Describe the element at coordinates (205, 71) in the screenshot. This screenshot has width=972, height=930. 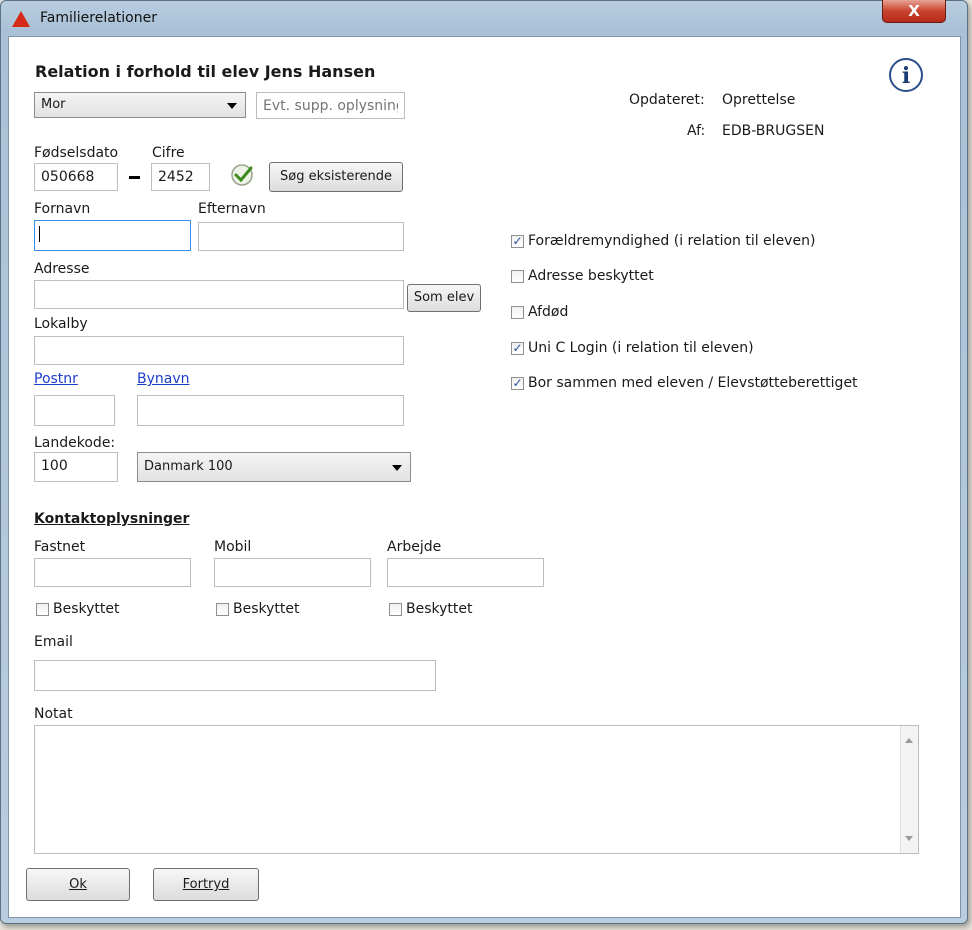
I see `page-title: Relation i forhold til elev Jens Hansen` at that location.